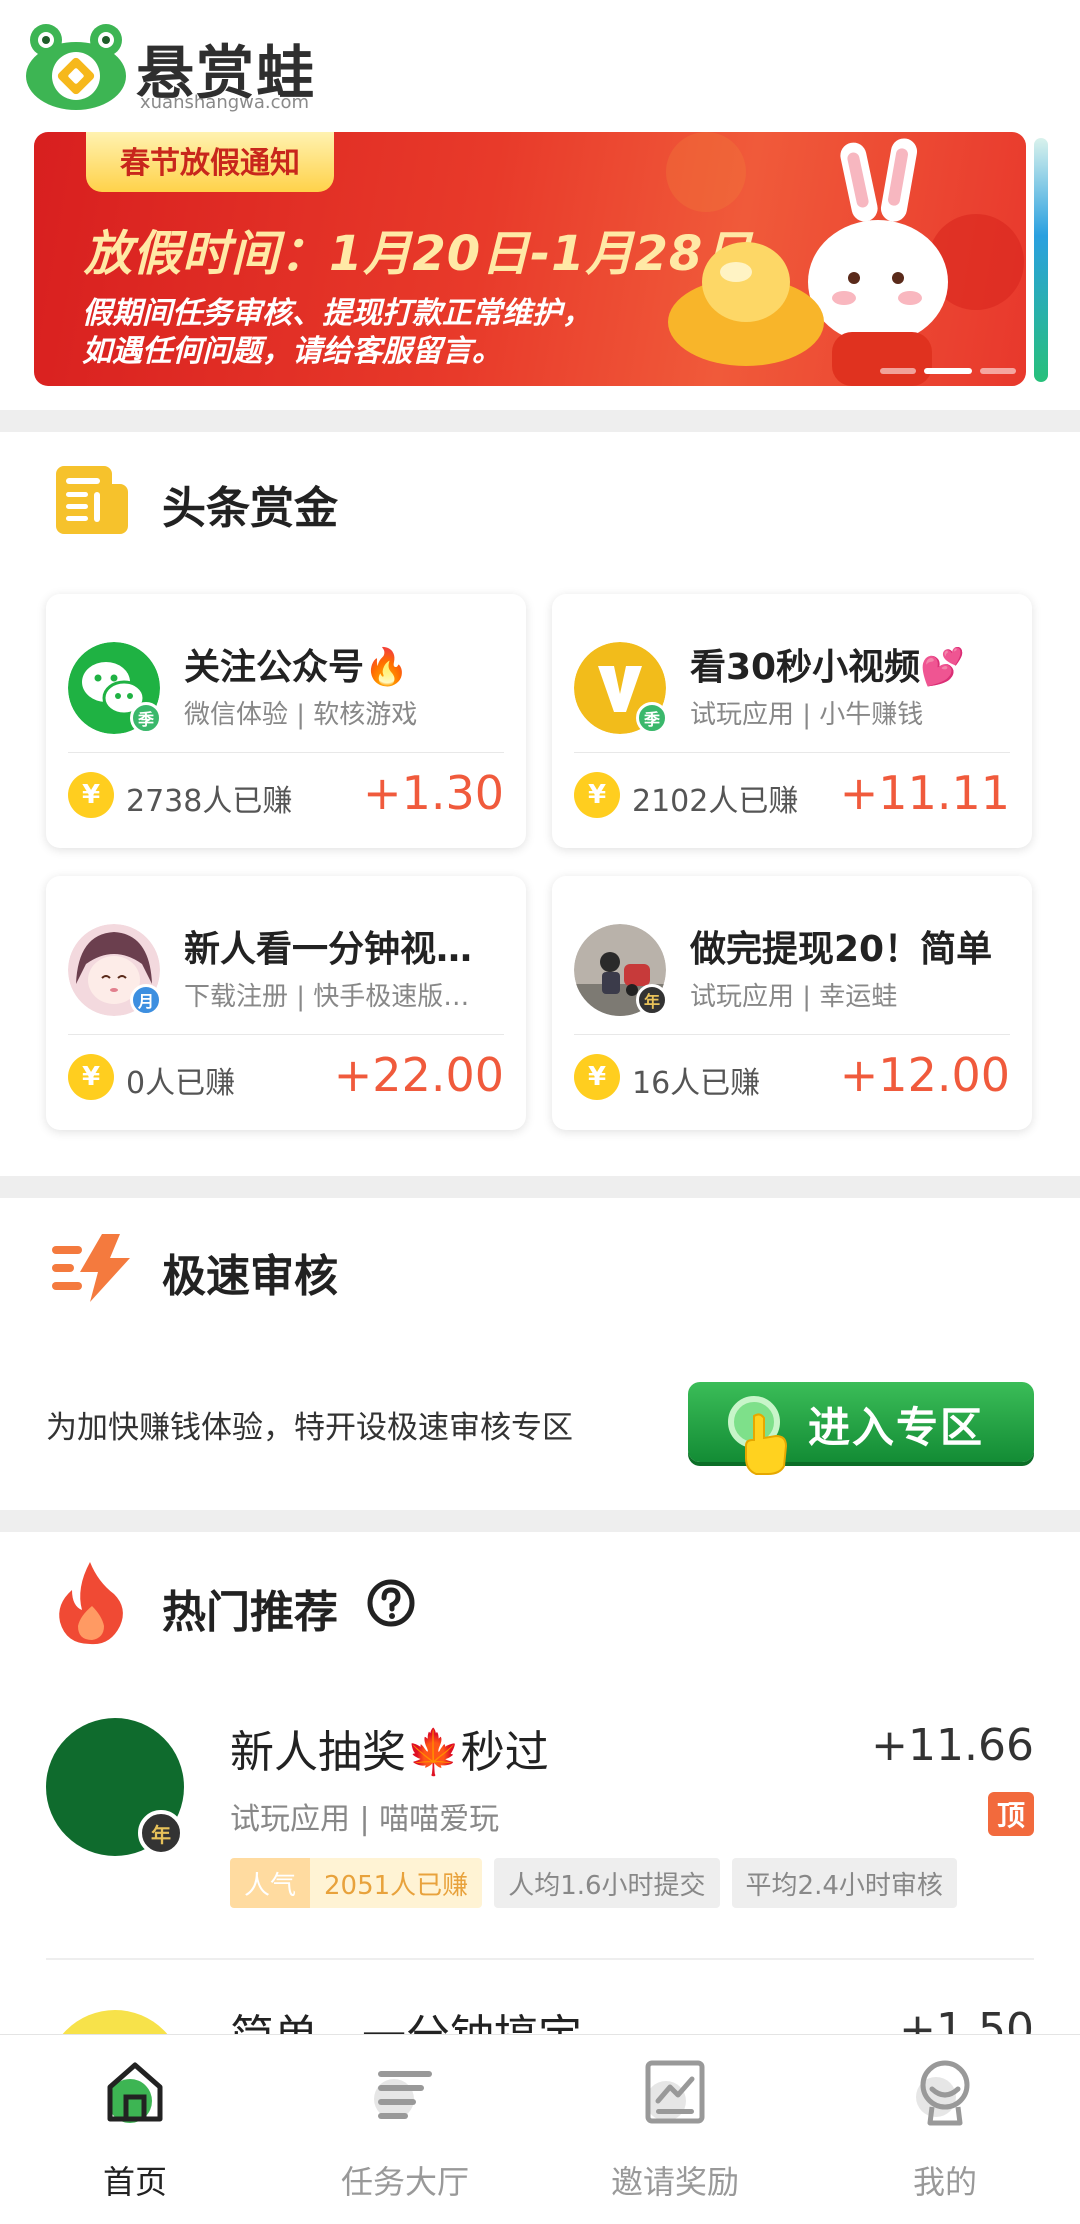 The height and width of the screenshot is (2224, 1080). Describe the element at coordinates (841, 949) in the screenshot. I see `task-title: 做完提现20！简单` at that location.